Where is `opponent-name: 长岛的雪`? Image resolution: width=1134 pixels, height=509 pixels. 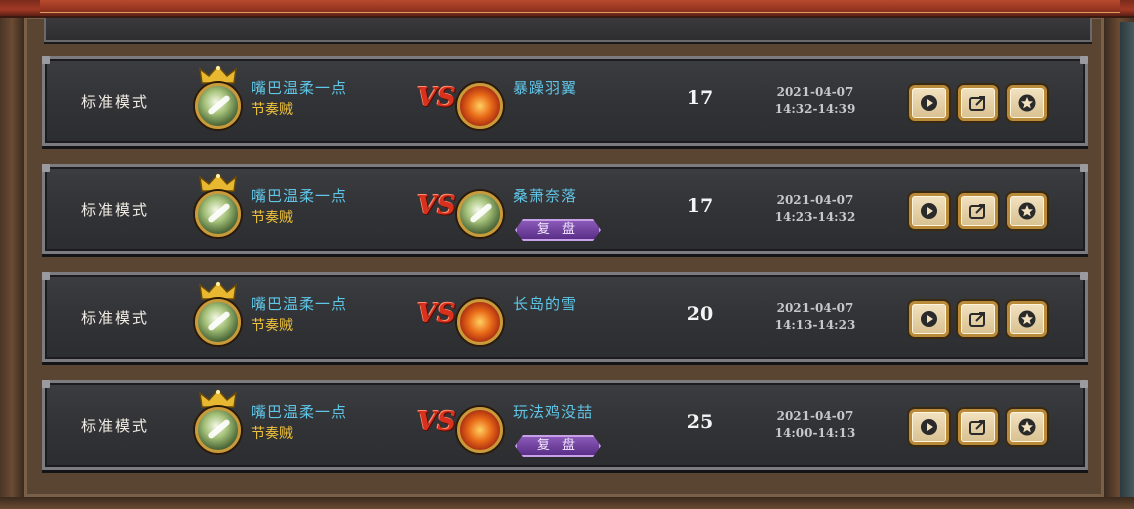
opponent-name: 长岛的雪 is located at coordinates (545, 304).